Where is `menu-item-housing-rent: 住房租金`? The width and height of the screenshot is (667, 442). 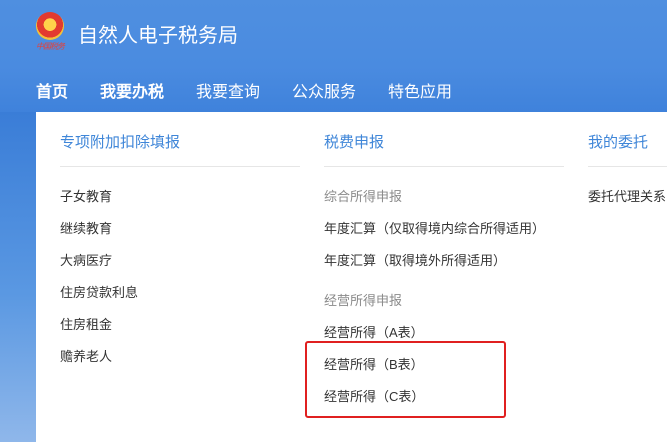
menu-item-housing-rent: 住房租金 is located at coordinates (86, 325).